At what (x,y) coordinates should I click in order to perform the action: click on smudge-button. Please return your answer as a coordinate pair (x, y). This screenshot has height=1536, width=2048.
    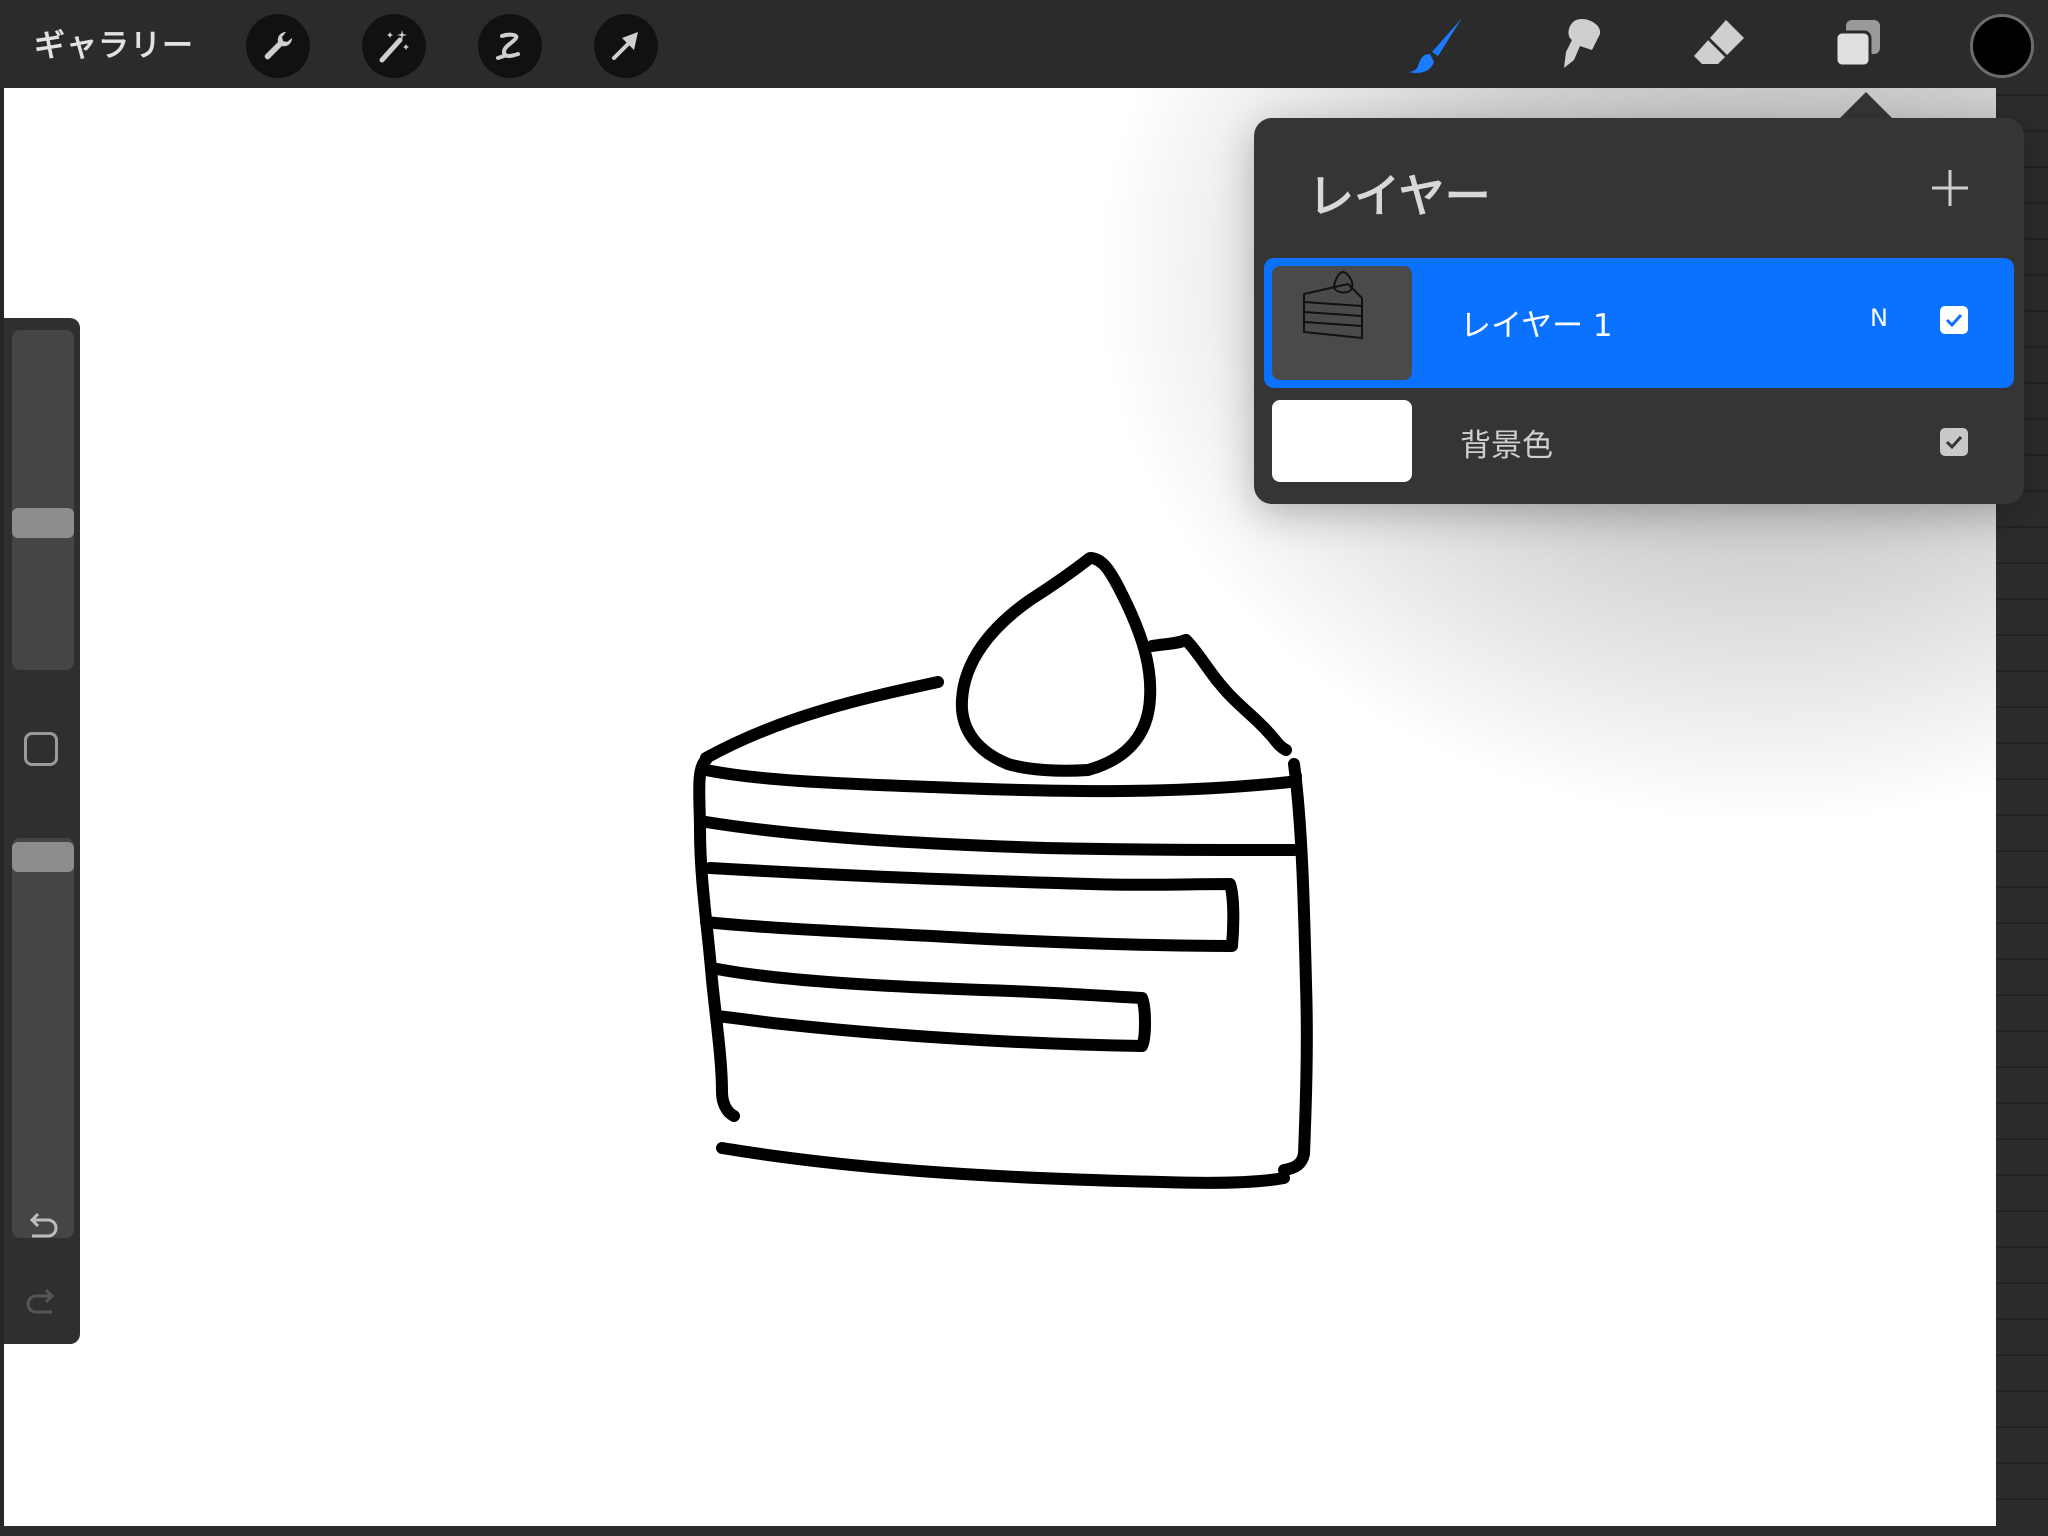
    Looking at the image, I should click on (1579, 45).